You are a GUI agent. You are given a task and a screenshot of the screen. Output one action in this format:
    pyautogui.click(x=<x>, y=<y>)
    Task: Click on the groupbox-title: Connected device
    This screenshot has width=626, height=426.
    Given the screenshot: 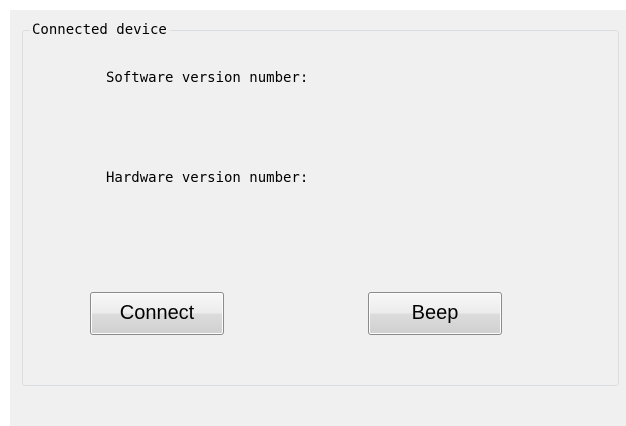 What is the action you would take?
    pyautogui.click(x=100, y=30)
    